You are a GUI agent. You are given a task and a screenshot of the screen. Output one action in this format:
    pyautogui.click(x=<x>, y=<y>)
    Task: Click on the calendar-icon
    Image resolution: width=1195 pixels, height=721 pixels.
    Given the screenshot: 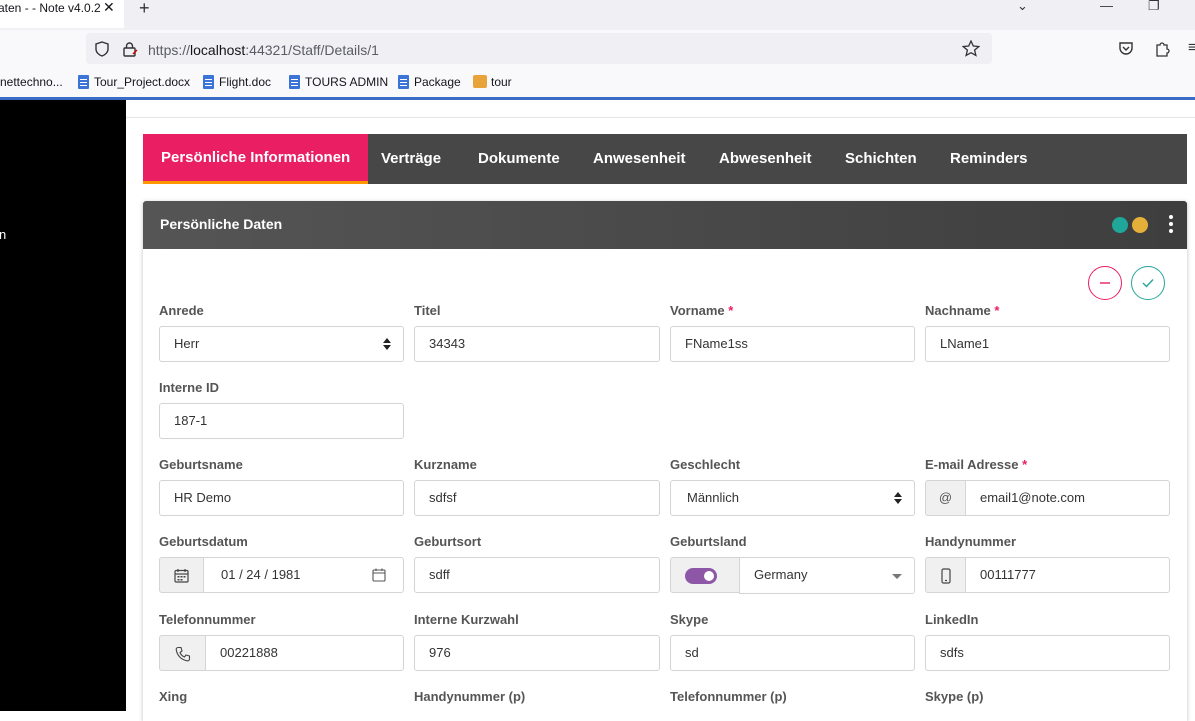 What is the action you would take?
    pyautogui.click(x=181, y=576)
    